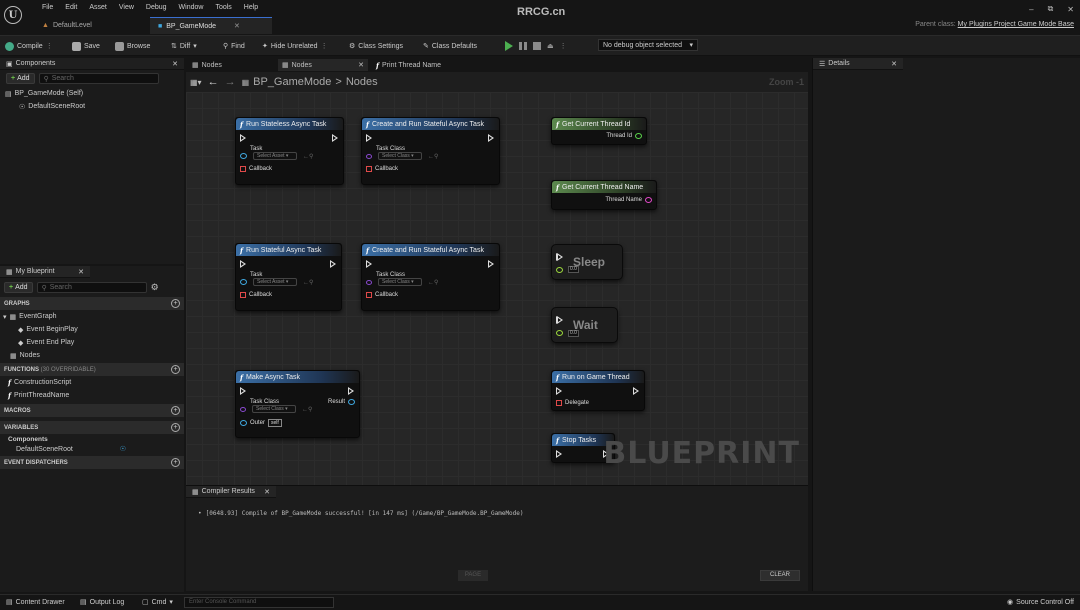 Image resolution: width=1080 pixels, height=610 pixels. I want to click on node-get-current-thread-name: f Get Current Thread Name Thread Name, so click(604, 195).